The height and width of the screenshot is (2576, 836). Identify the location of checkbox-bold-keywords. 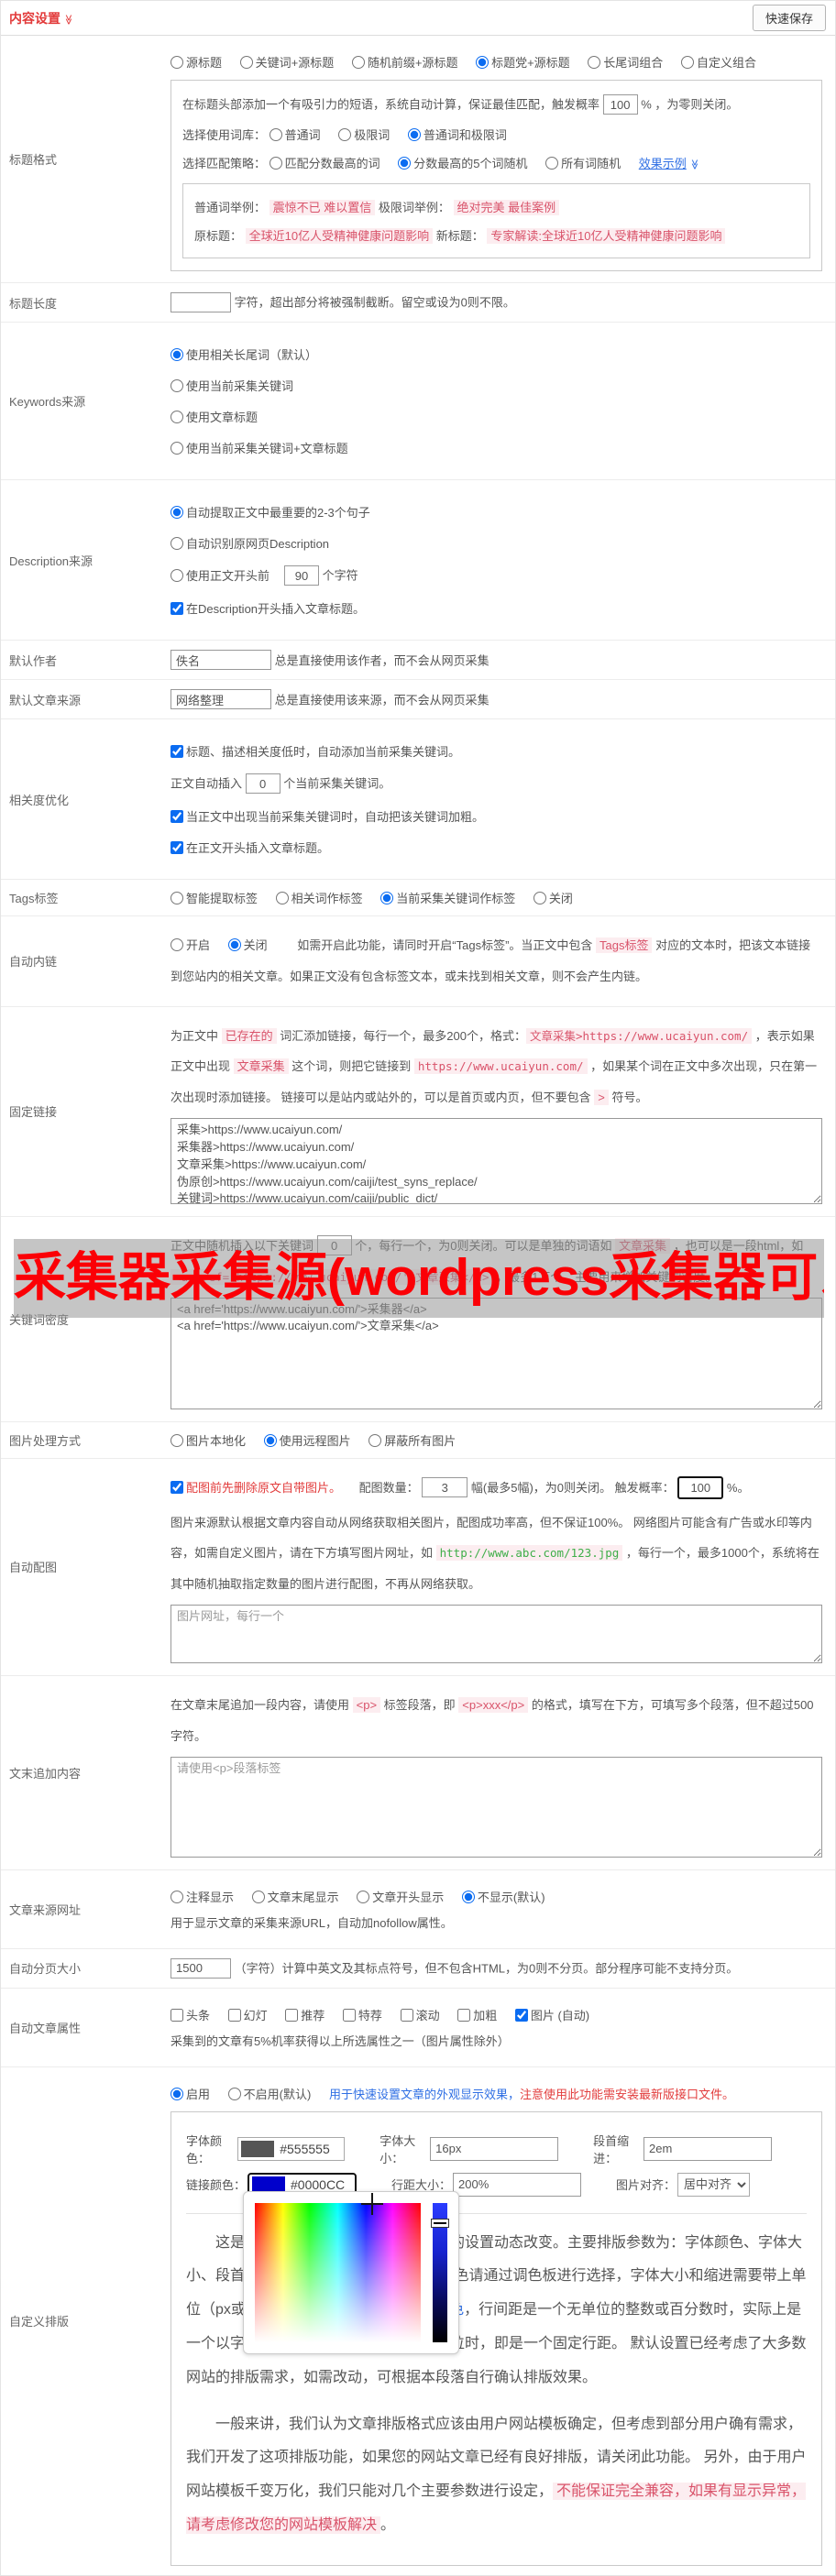
(176, 816).